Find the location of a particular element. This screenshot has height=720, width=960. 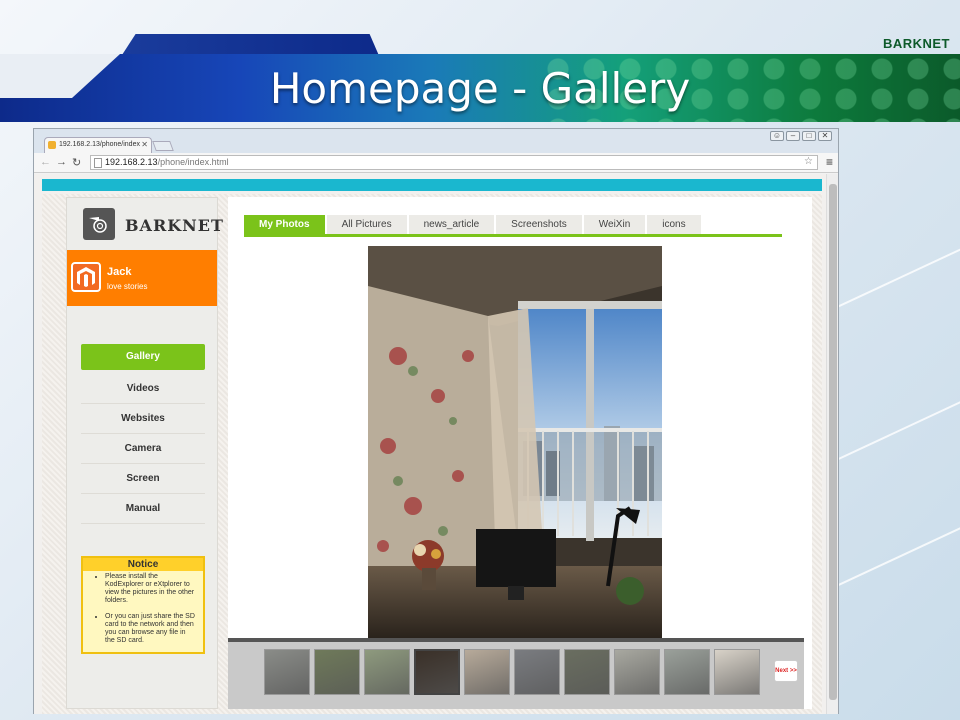

bookmark-star-icon: ☆ is located at coordinates (808, 161).